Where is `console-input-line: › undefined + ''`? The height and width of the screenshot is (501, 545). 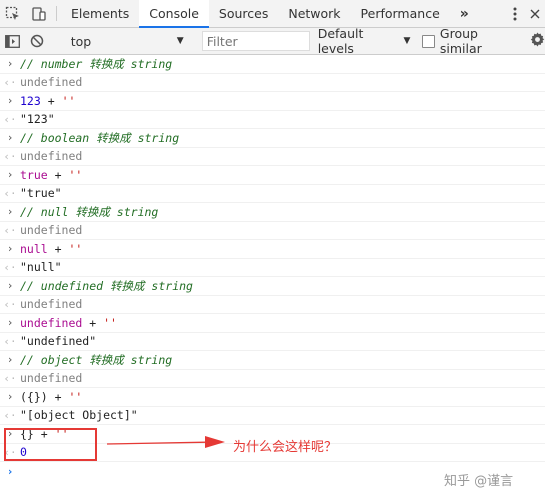
console-input-line: › undefined + '' is located at coordinates (272, 323).